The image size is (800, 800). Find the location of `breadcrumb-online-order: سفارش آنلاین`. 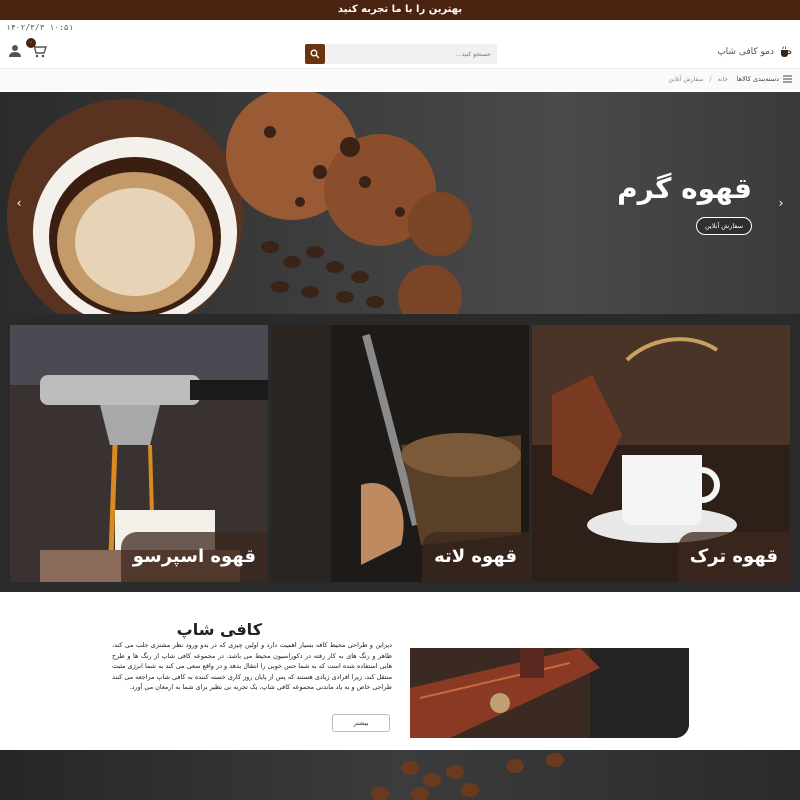

breadcrumb-online-order: سفارش آنلاین is located at coordinates (685, 79).